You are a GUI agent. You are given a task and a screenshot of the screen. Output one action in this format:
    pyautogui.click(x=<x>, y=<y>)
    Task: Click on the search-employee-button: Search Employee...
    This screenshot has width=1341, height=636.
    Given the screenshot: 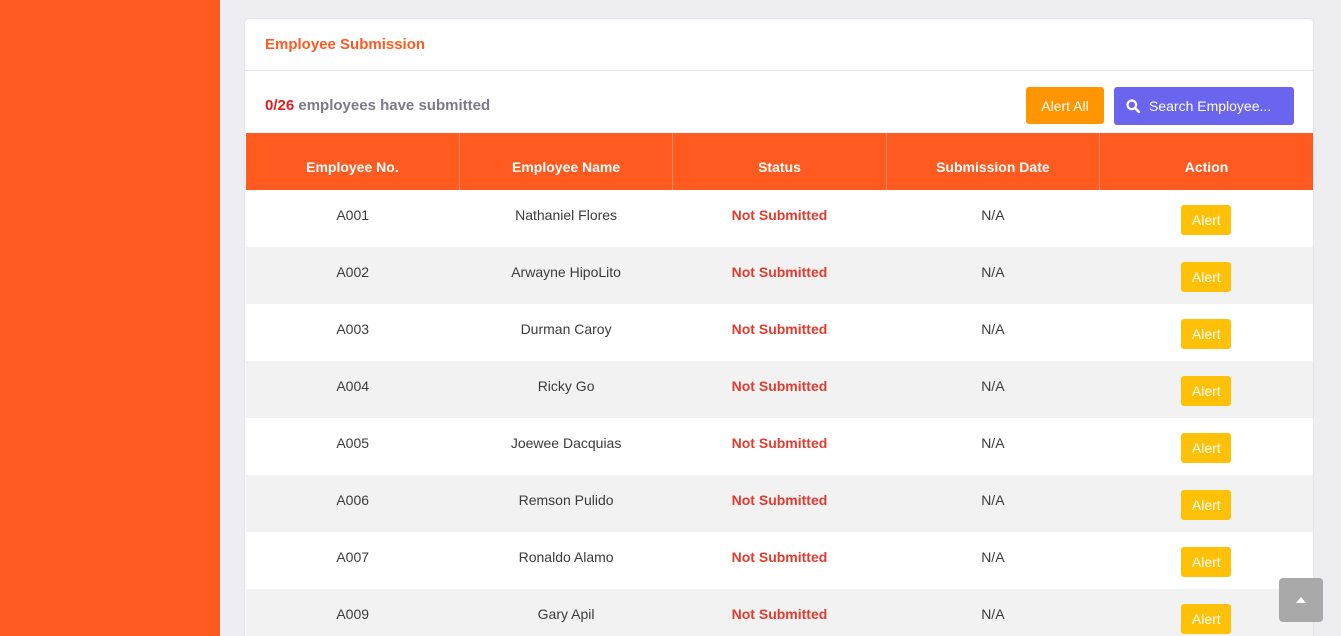 What is the action you would take?
    pyautogui.click(x=1204, y=106)
    